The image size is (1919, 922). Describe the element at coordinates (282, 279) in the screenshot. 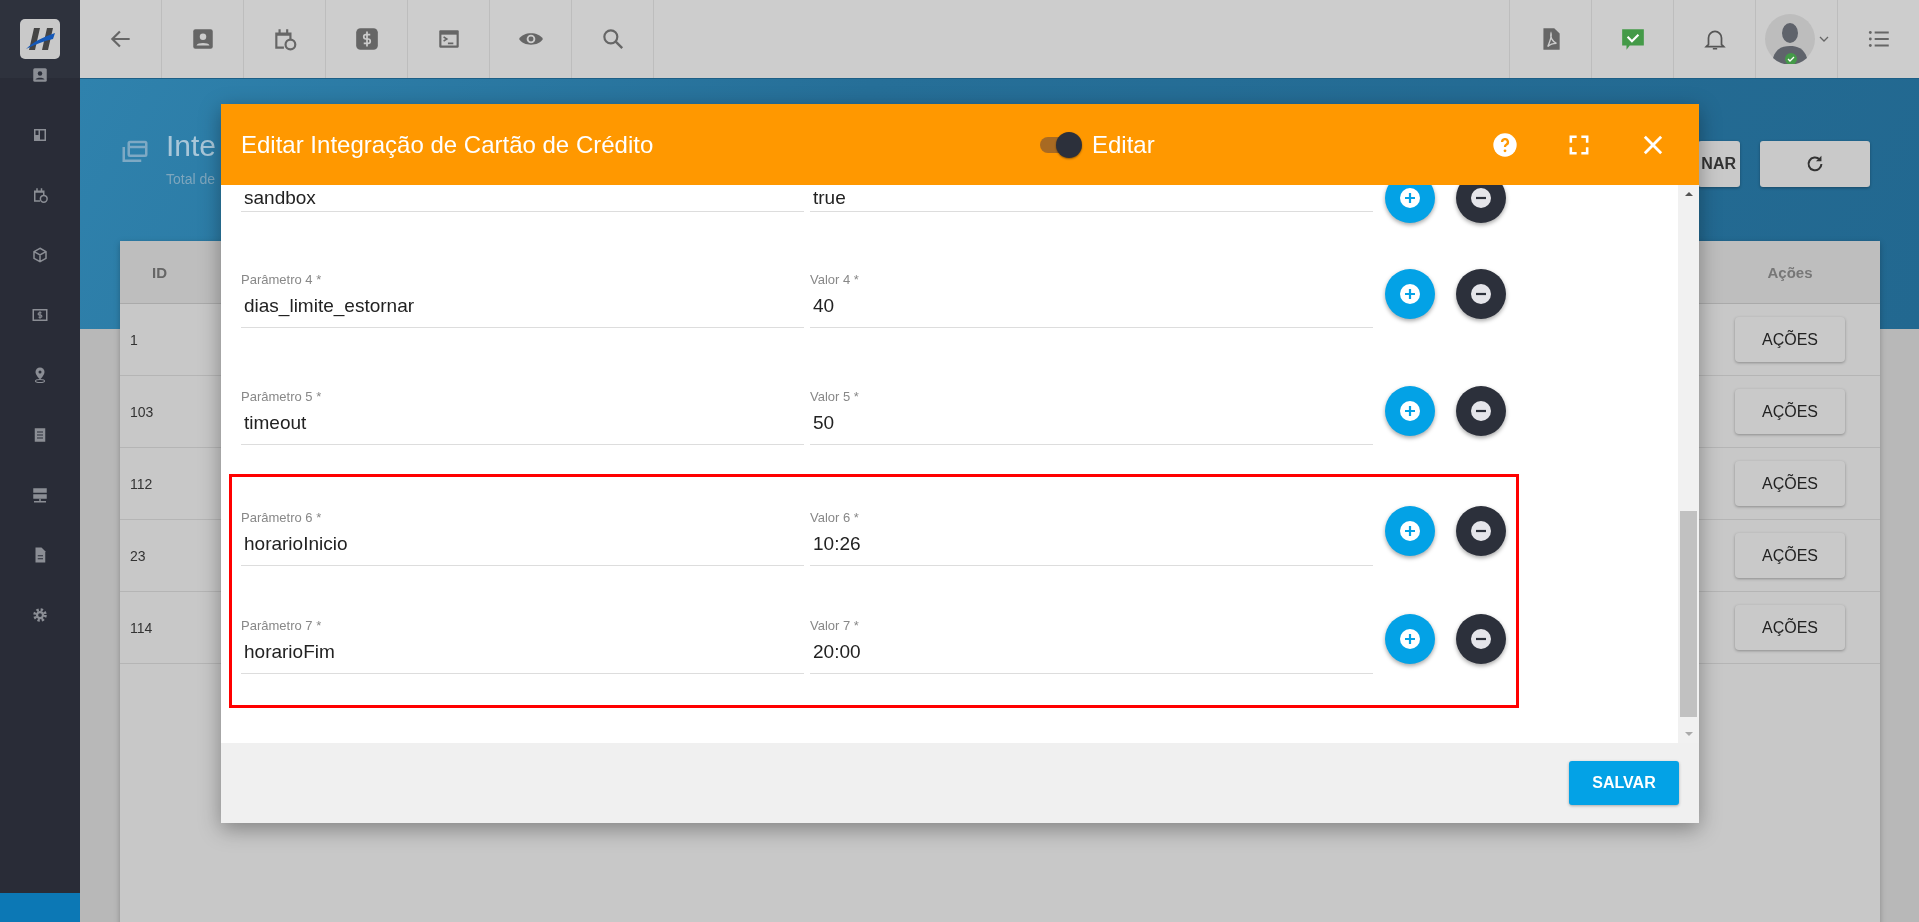

I see `field-label: Parâmetro 4 *` at that location.